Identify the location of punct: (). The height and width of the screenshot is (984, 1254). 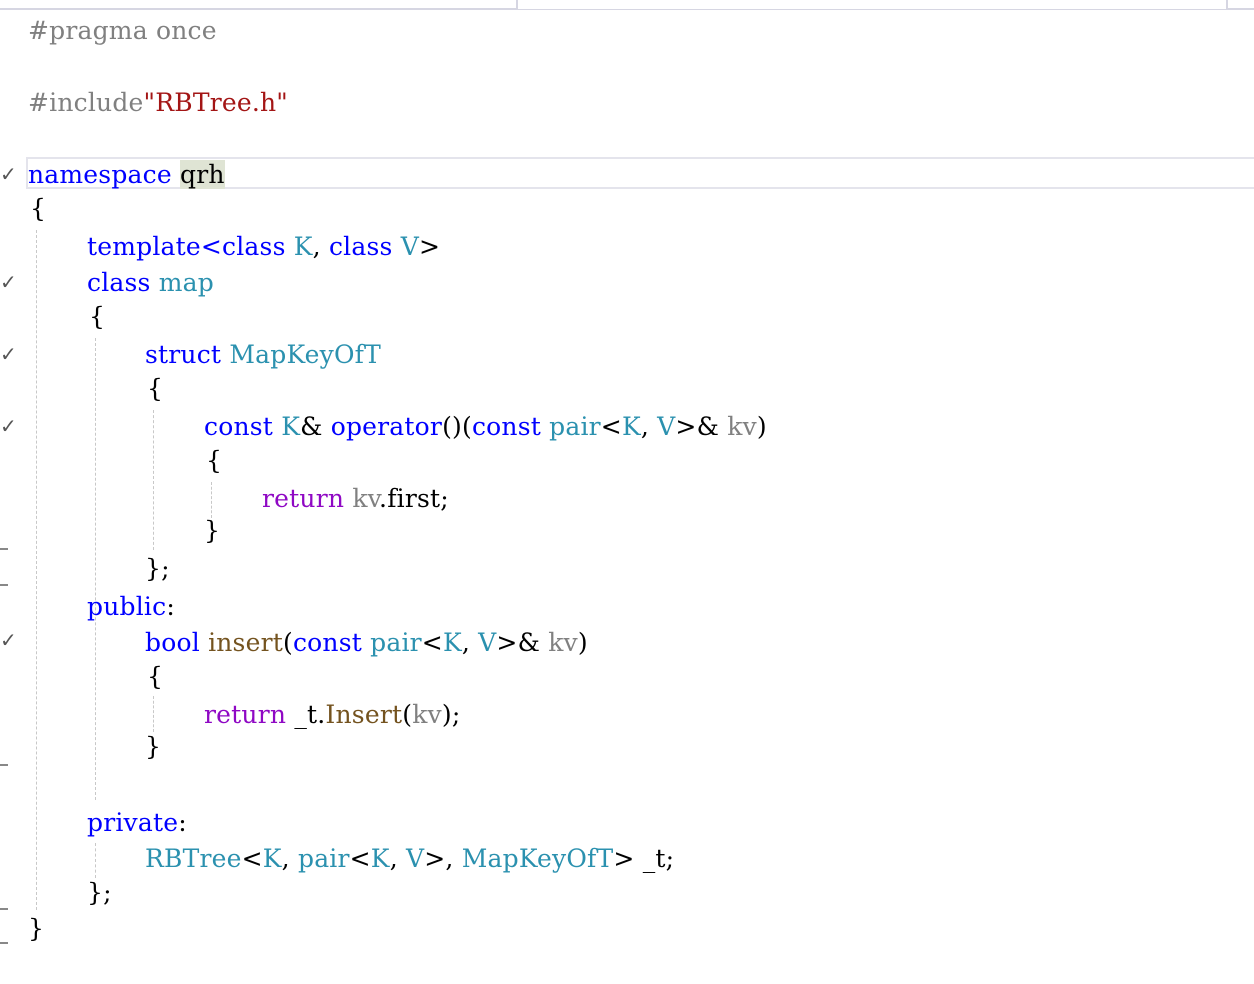
(452, 426).